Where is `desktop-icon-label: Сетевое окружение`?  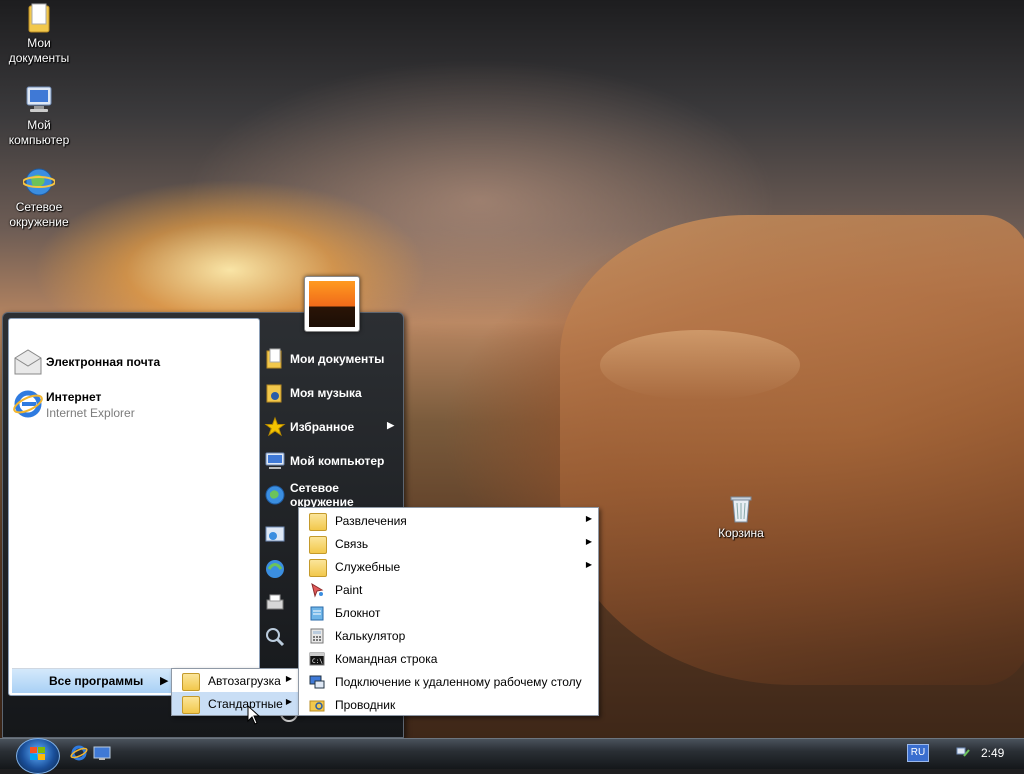
desktop-icon-label: Сетевое окружение is located at coordinates (39, 214).